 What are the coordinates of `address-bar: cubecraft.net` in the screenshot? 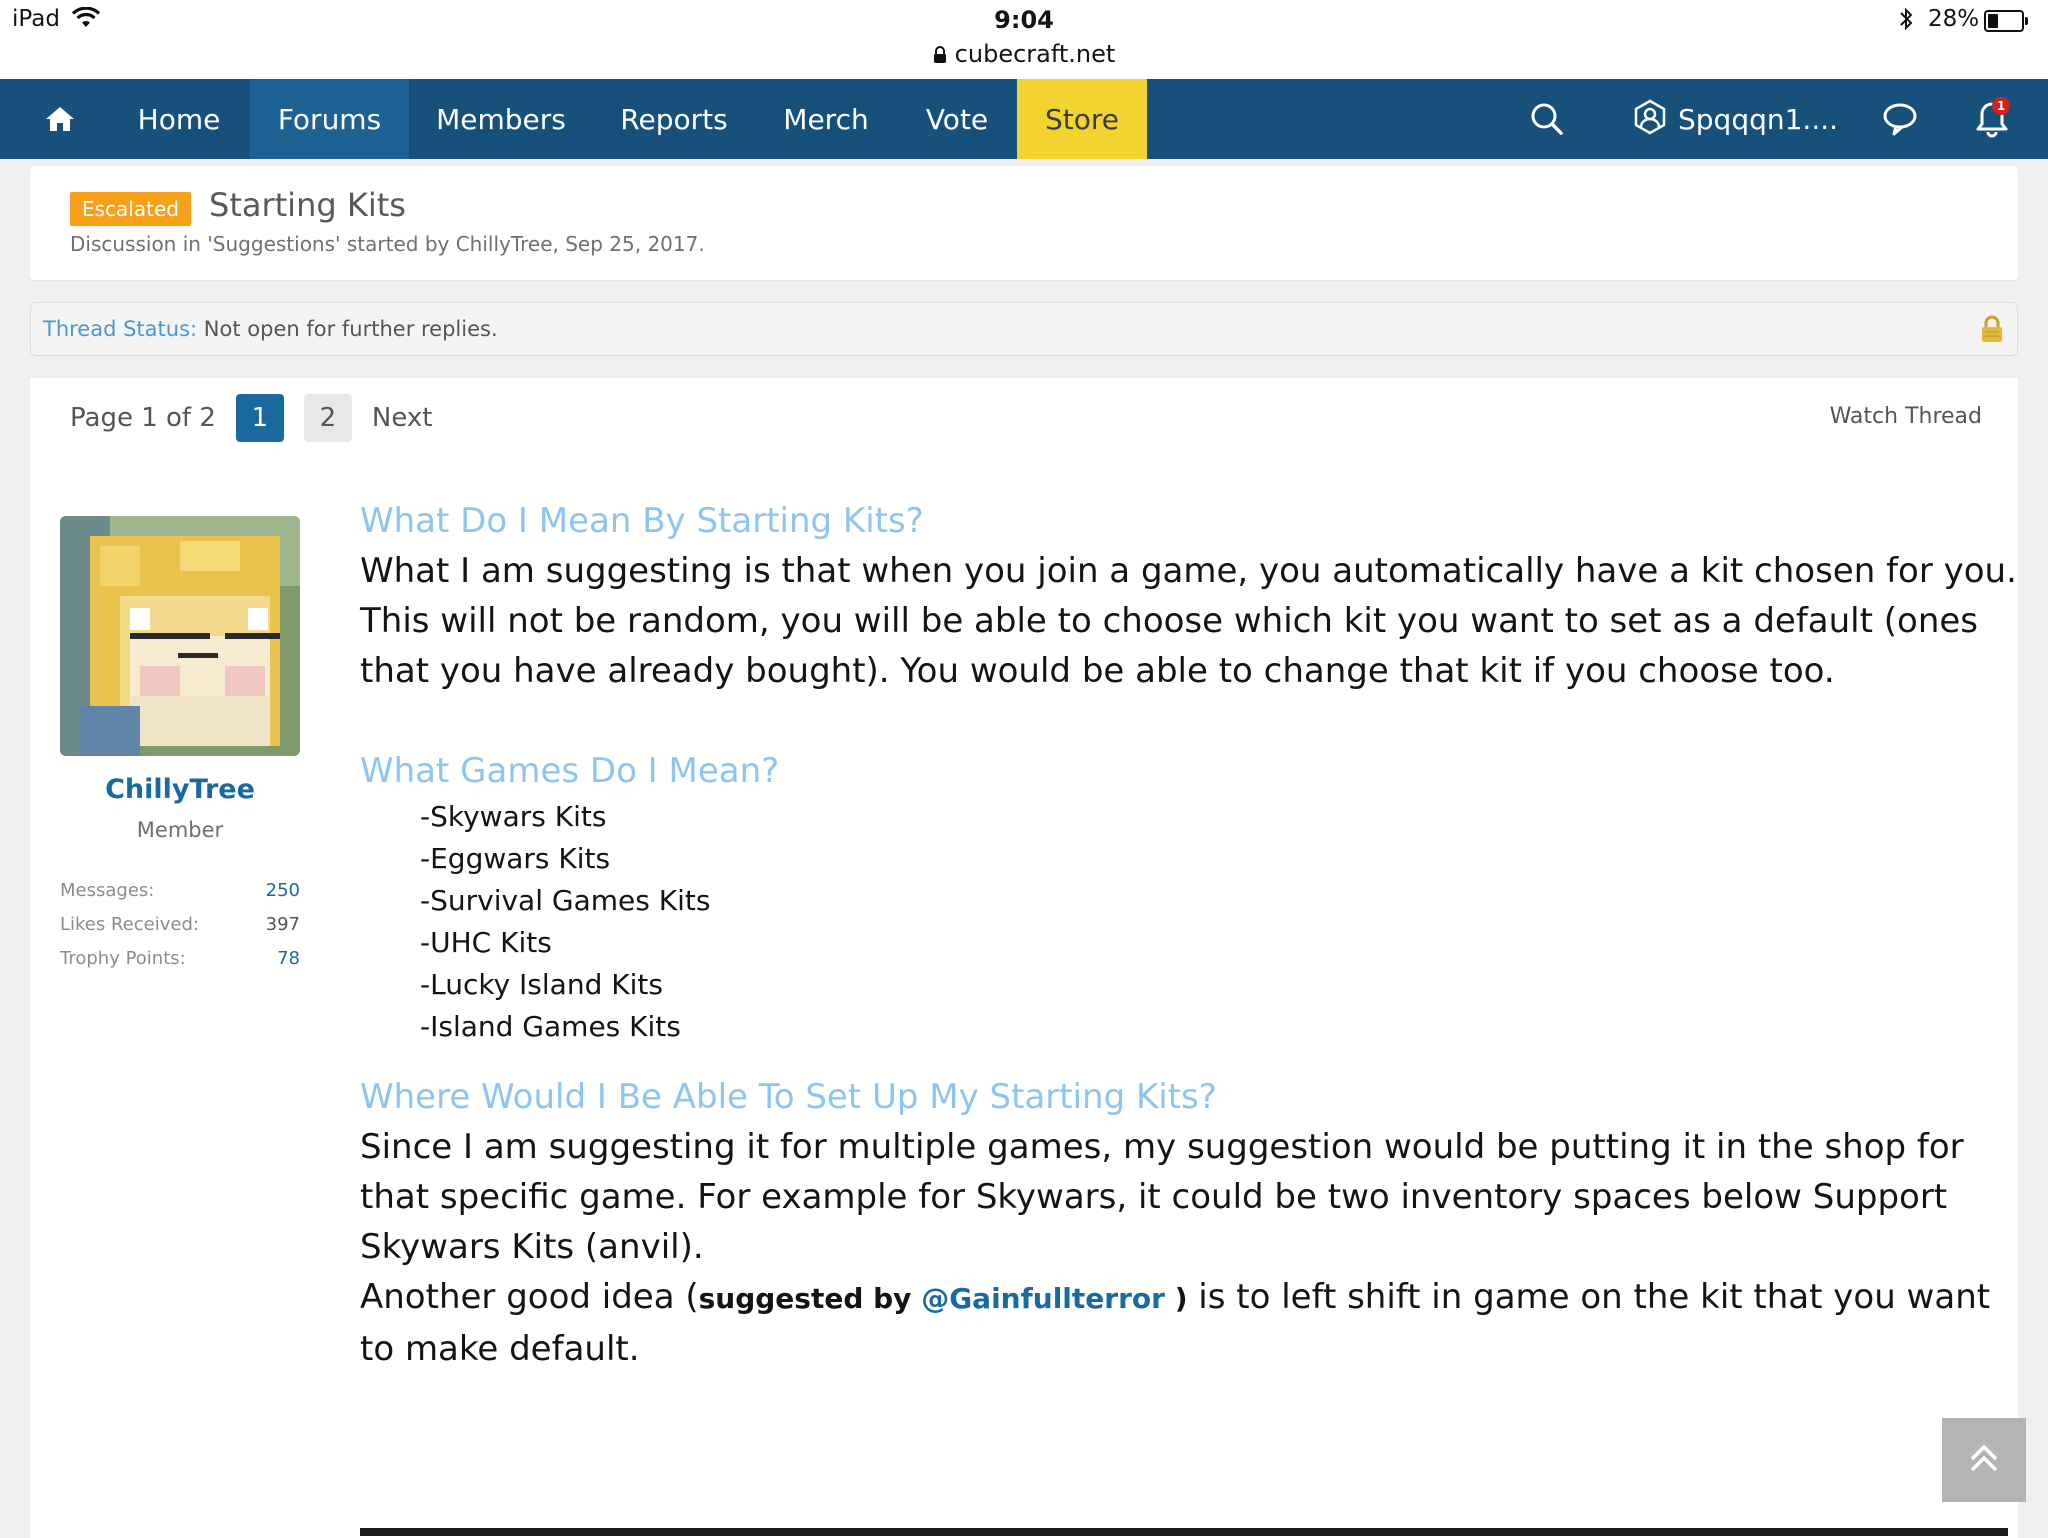 It's located at (1024, 55).